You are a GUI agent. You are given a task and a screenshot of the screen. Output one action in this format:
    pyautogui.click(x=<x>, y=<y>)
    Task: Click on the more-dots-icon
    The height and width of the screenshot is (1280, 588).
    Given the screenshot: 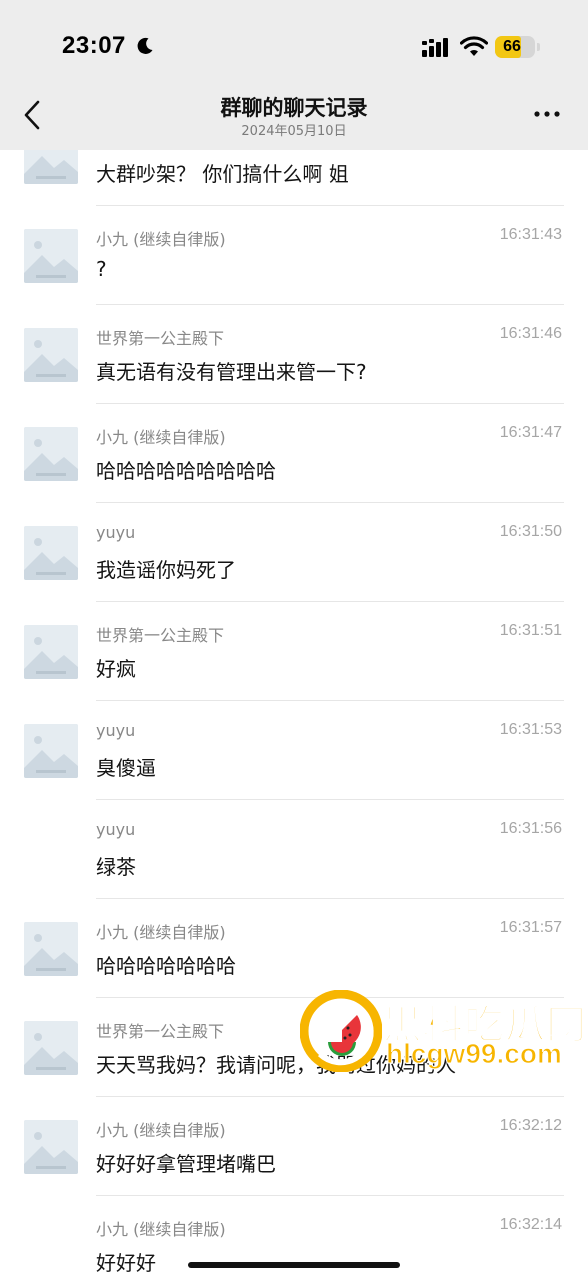 What is the action you would take?
    pyautogui.click(x=547, y=114)
    